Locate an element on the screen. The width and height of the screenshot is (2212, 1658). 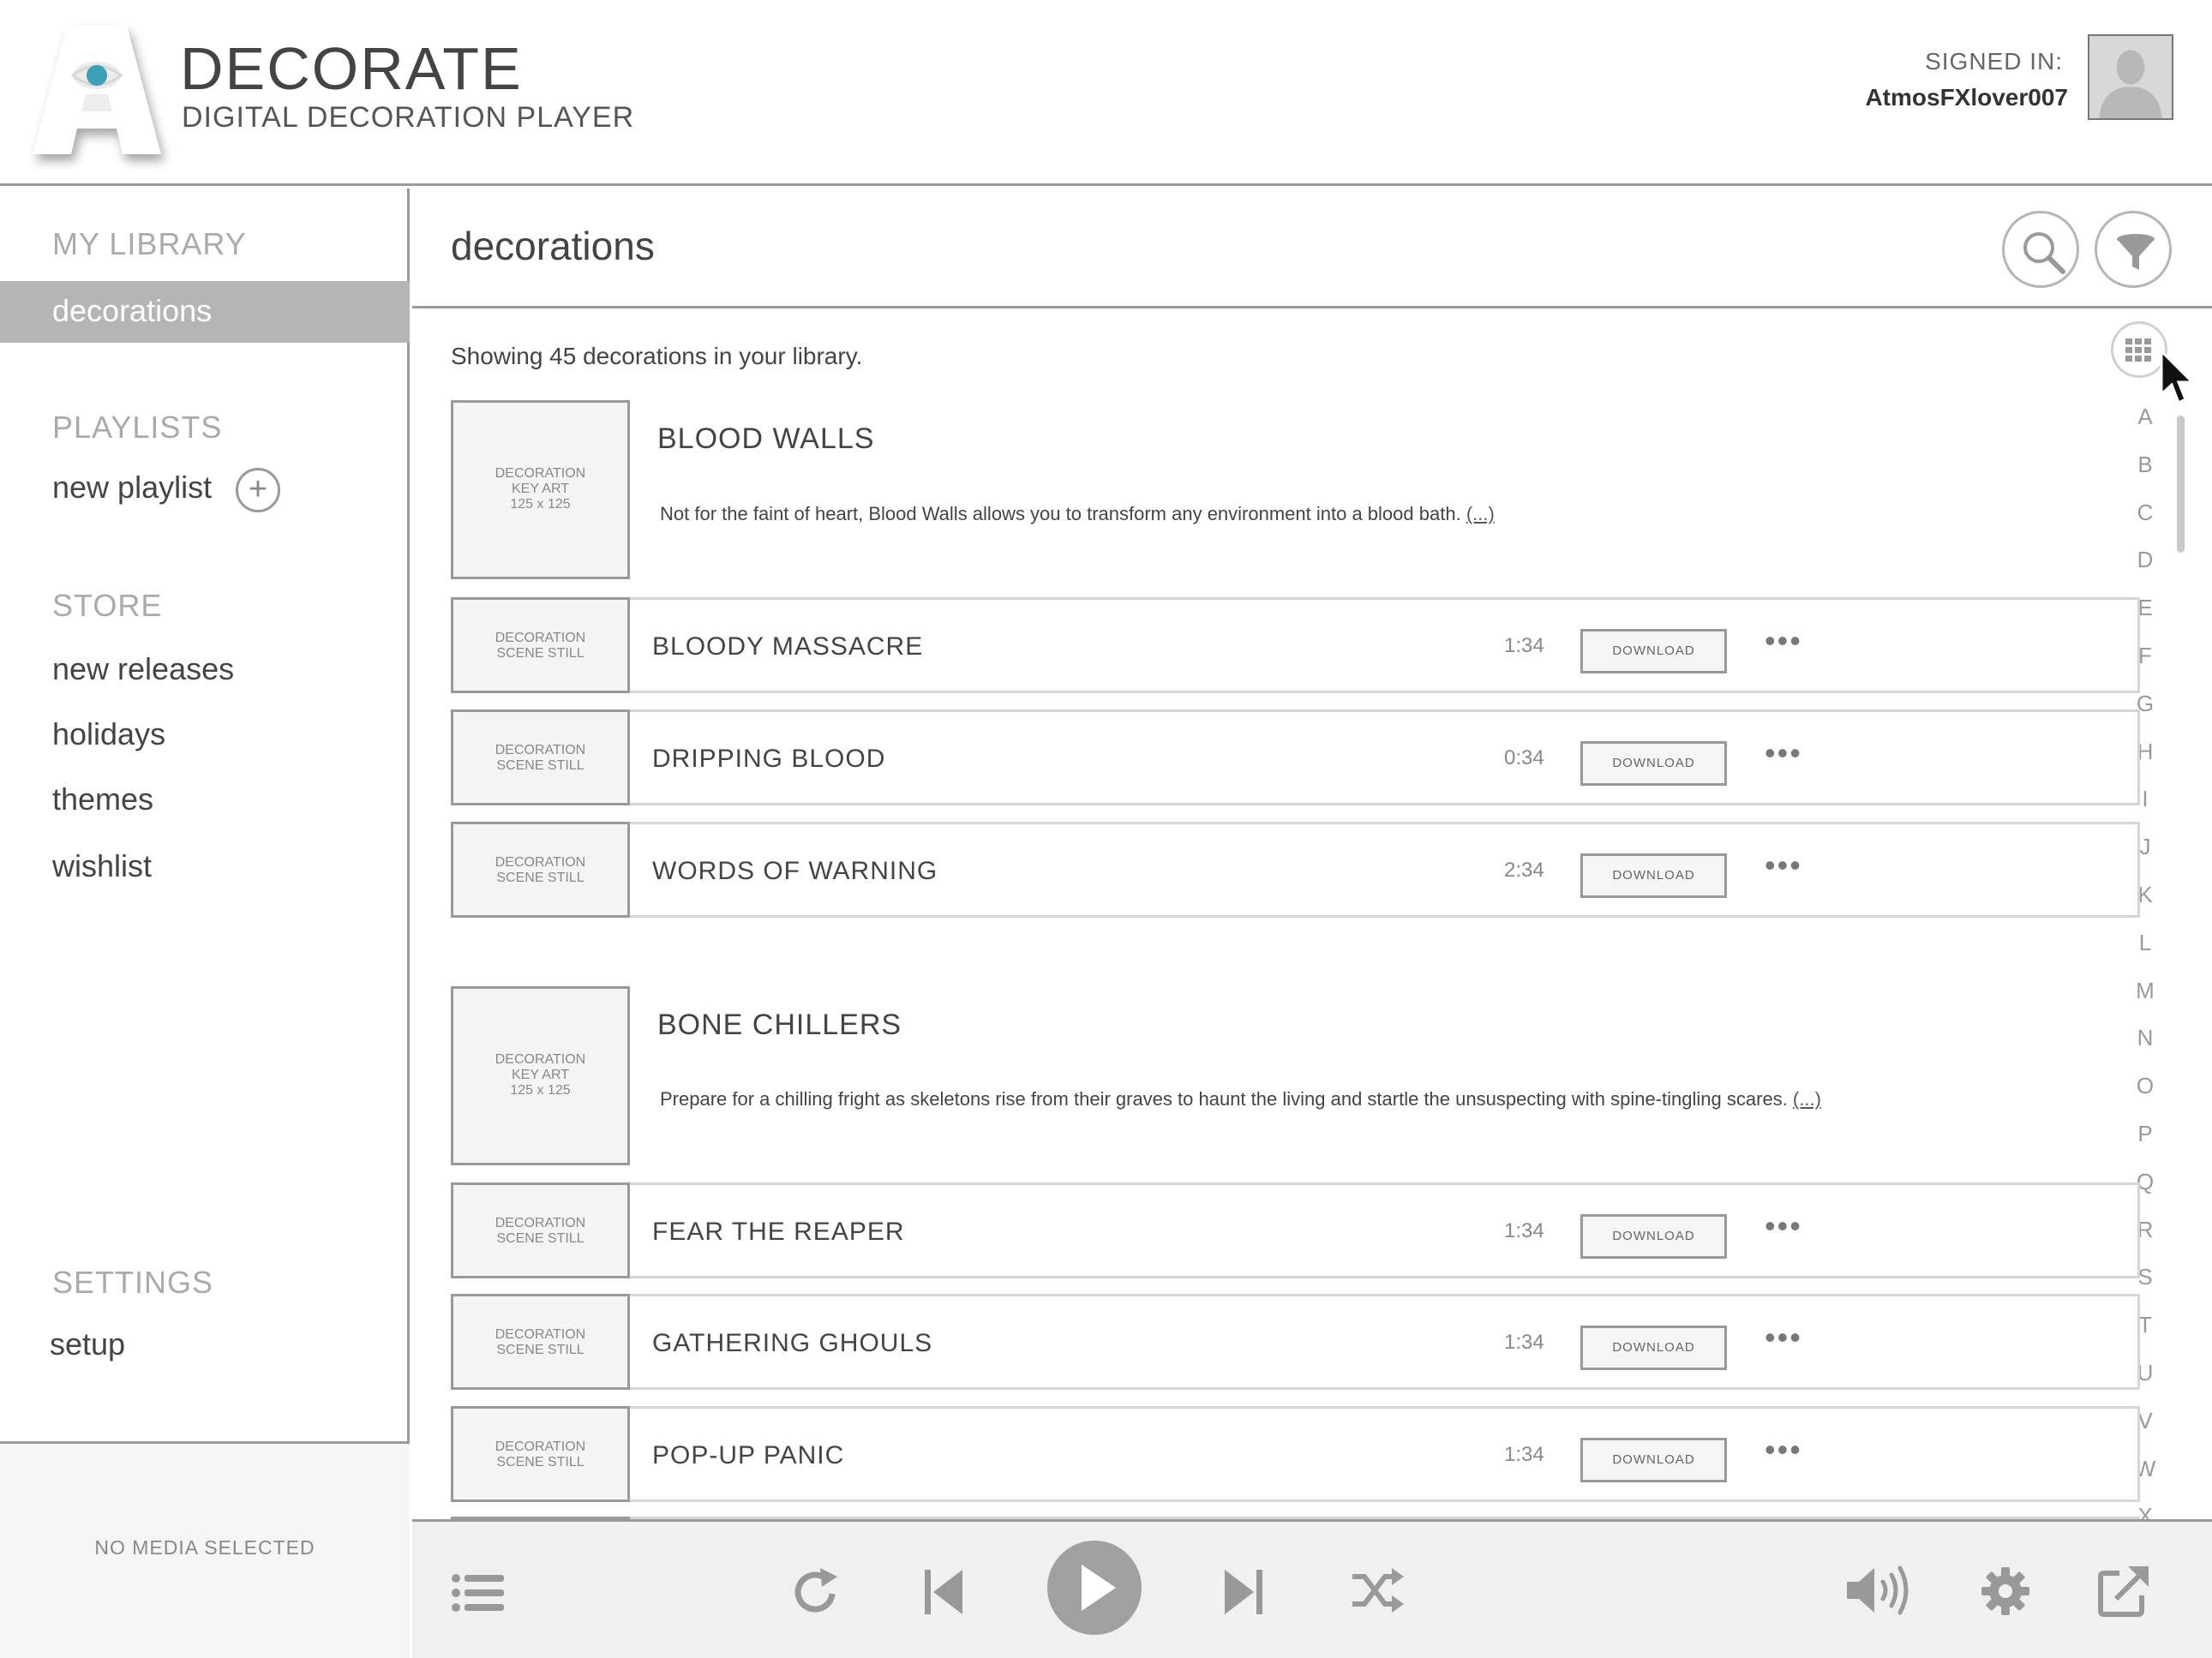
alphabet-letter: A is located at coordinates (2145, 417).